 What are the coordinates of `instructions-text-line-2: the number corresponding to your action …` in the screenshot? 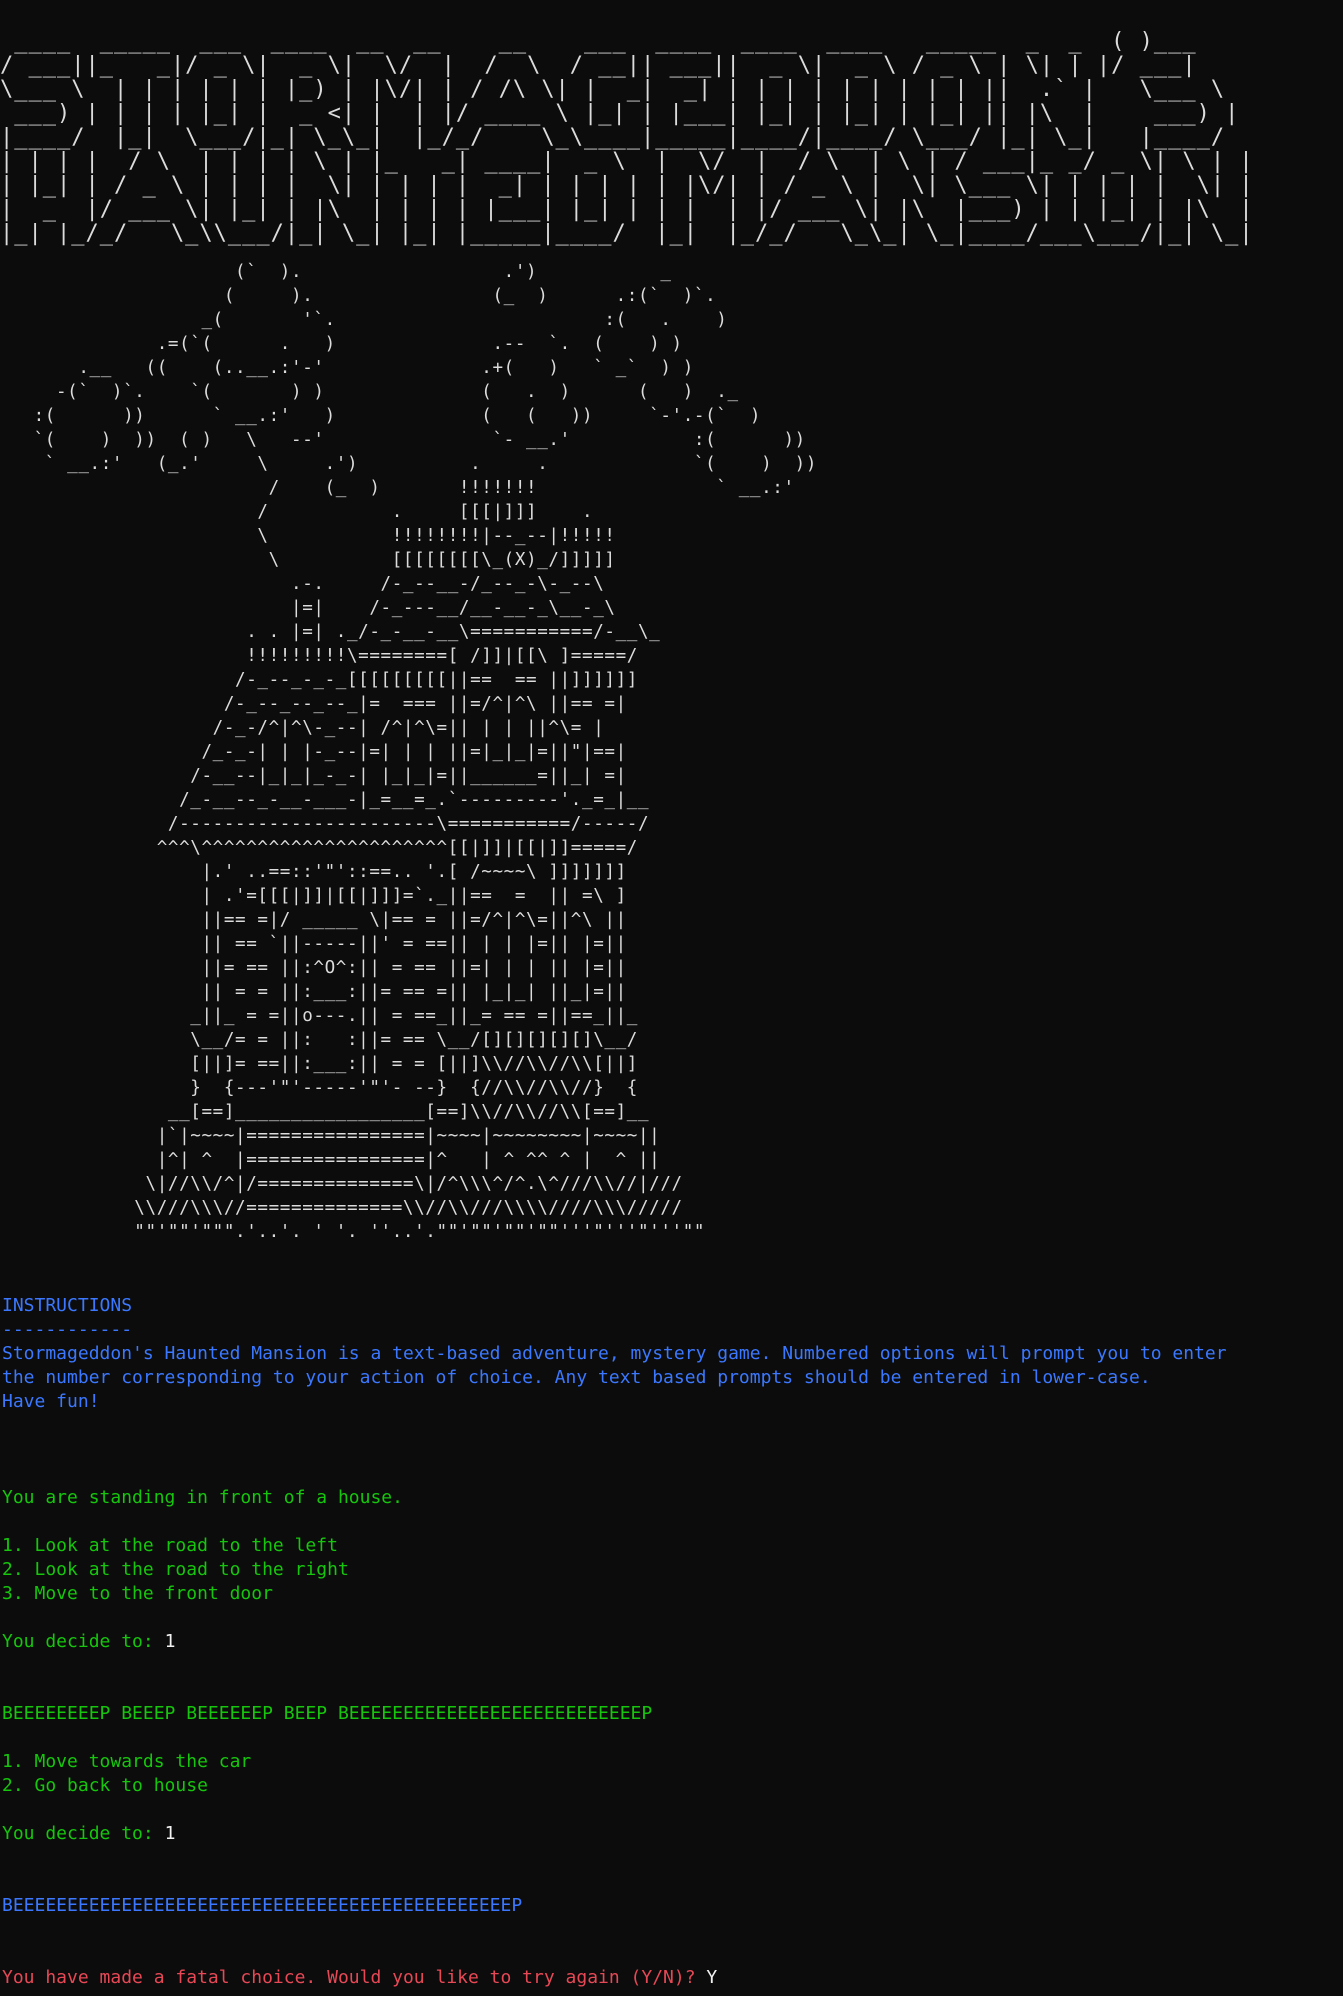 It's located at (576, 1377).